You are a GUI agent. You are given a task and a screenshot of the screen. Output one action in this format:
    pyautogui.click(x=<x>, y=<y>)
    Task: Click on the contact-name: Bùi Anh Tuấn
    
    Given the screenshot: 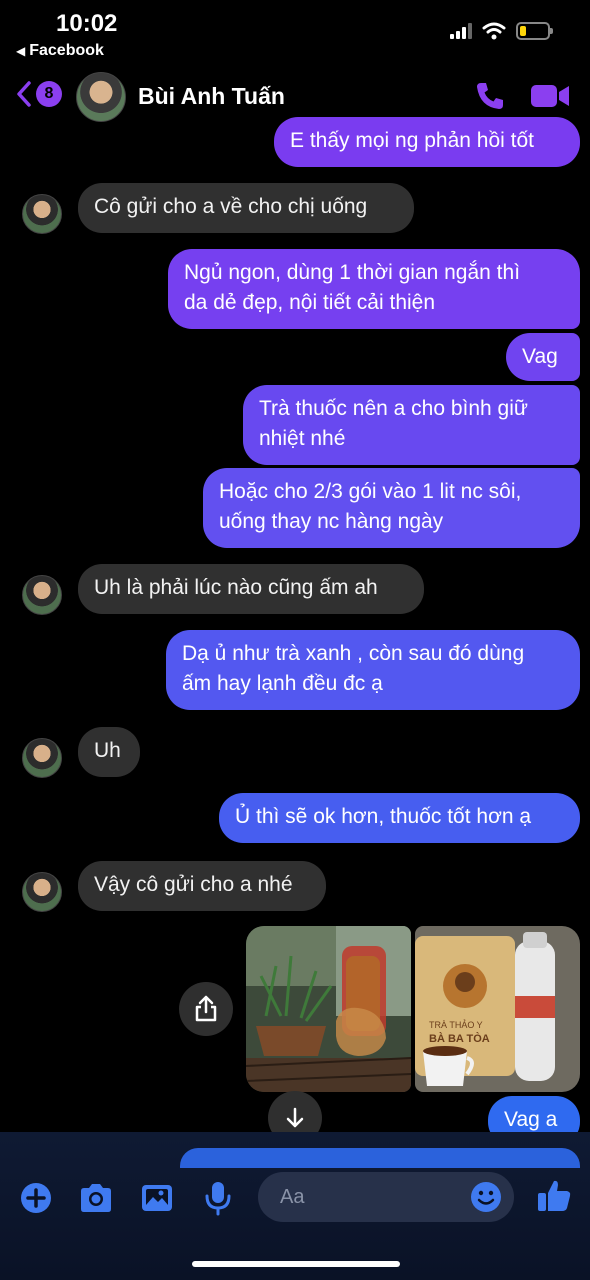 What is the action you would take?
    pyautogui.click(x=211, y=96)
    